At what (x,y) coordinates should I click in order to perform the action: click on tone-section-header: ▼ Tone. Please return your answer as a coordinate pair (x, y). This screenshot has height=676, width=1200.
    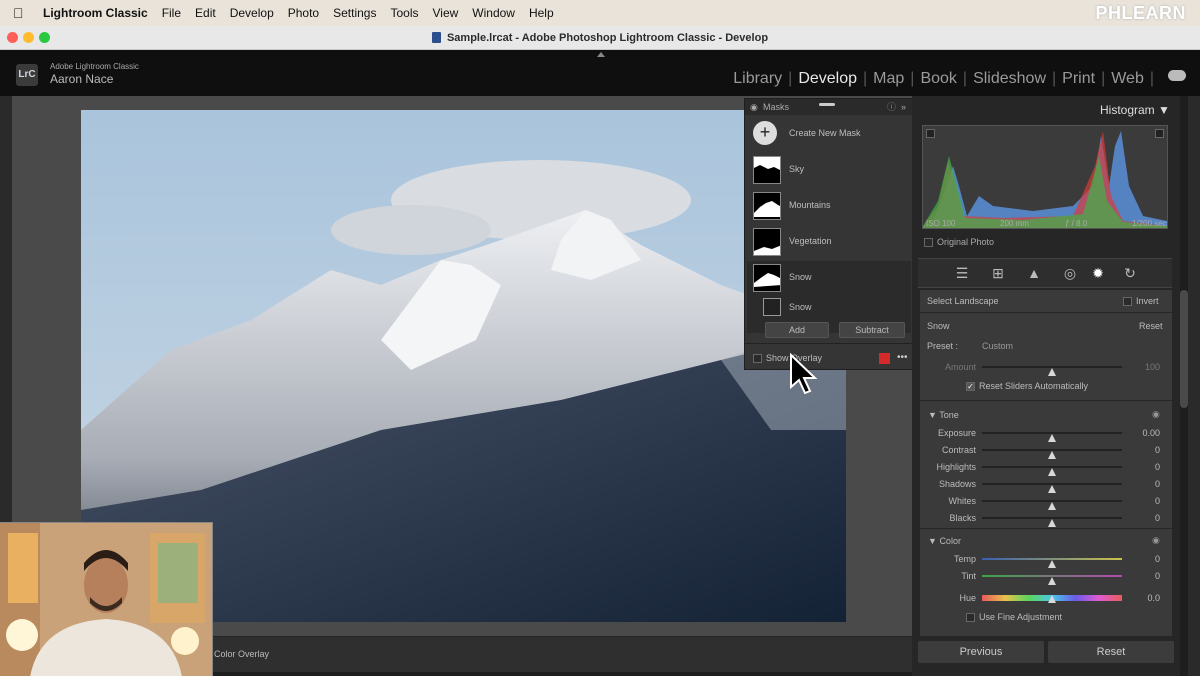
    Looking at the image, I should click on (943, 415).